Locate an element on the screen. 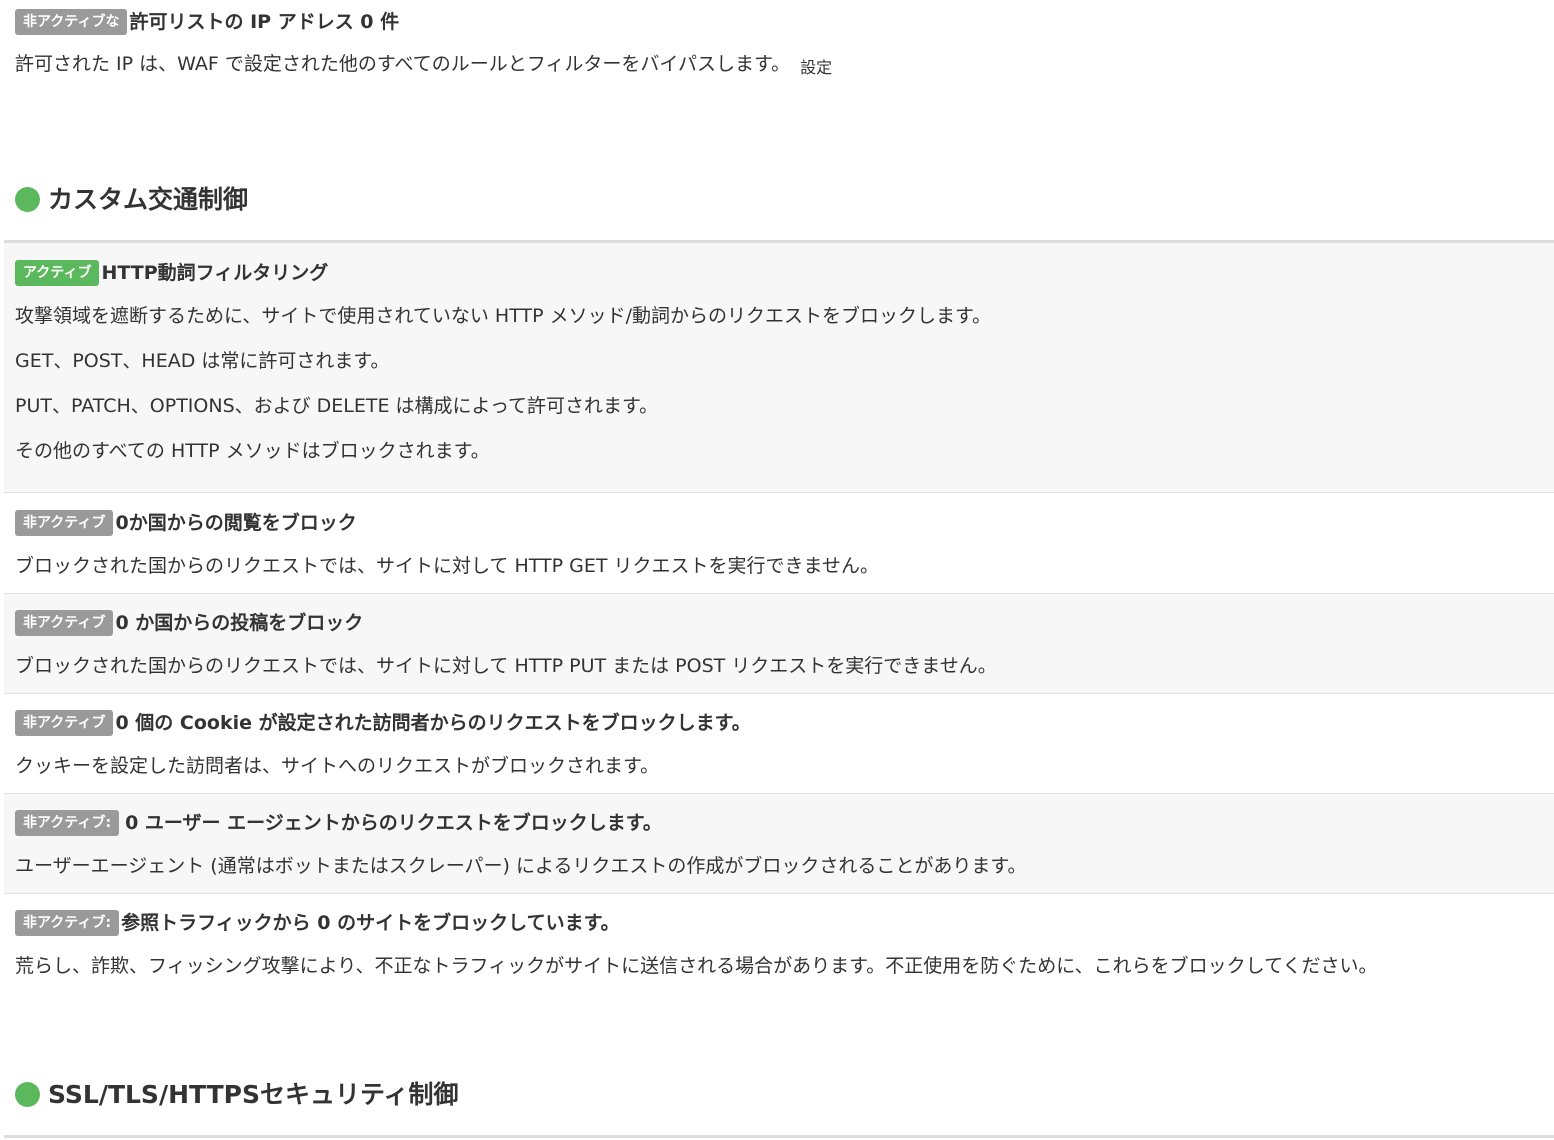  rule-header: 非アクティブ: 参照トラフィックから 0 のサイトをブロックしています。 is located at coordinates (317, 922).